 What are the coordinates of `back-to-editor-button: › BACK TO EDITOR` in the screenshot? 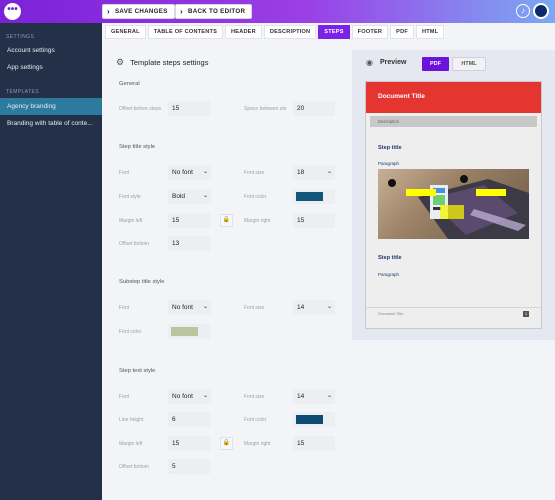 It's located at (214, 11).